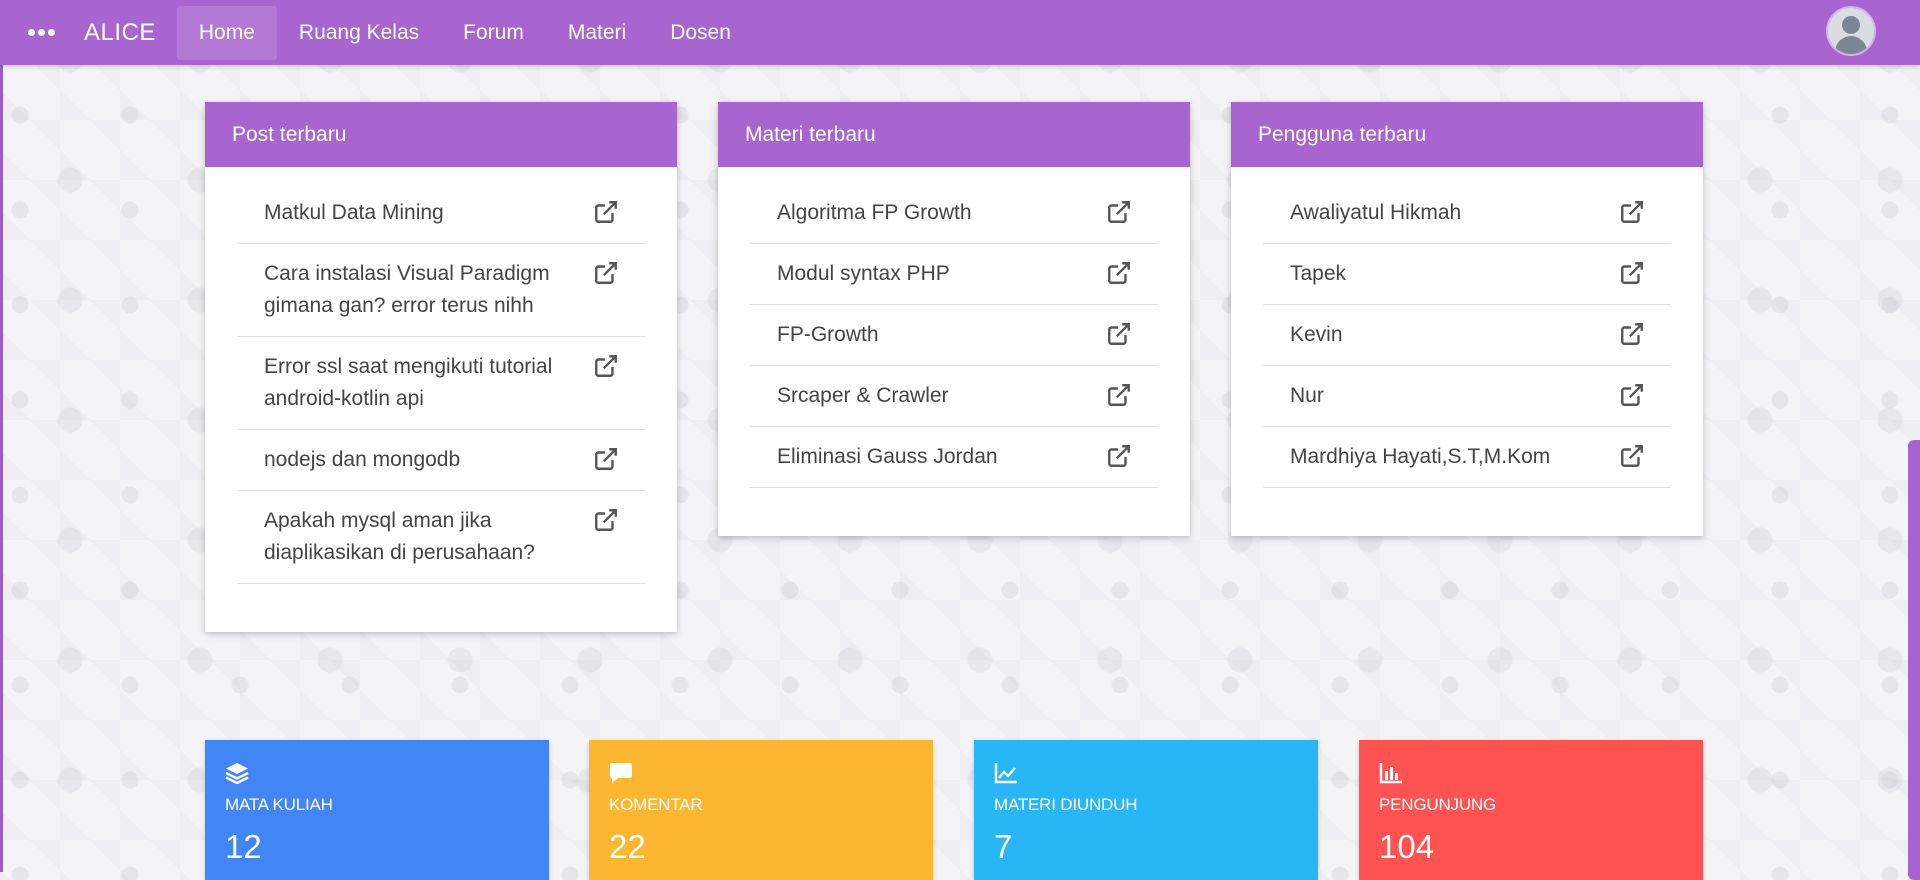  Describe the element at coordinates (279, 804) in the screenshot. I see `stat-label: MATA KULIAH` at that location.